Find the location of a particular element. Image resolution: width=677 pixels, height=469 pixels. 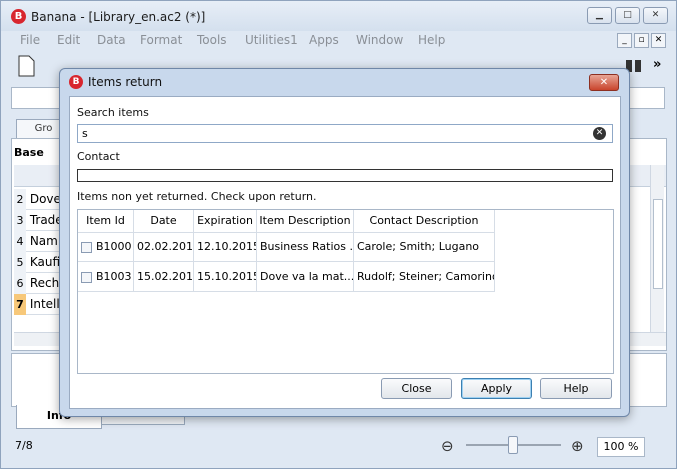

toolbar-overflow-icon: » is located at coordinates (657, 64).